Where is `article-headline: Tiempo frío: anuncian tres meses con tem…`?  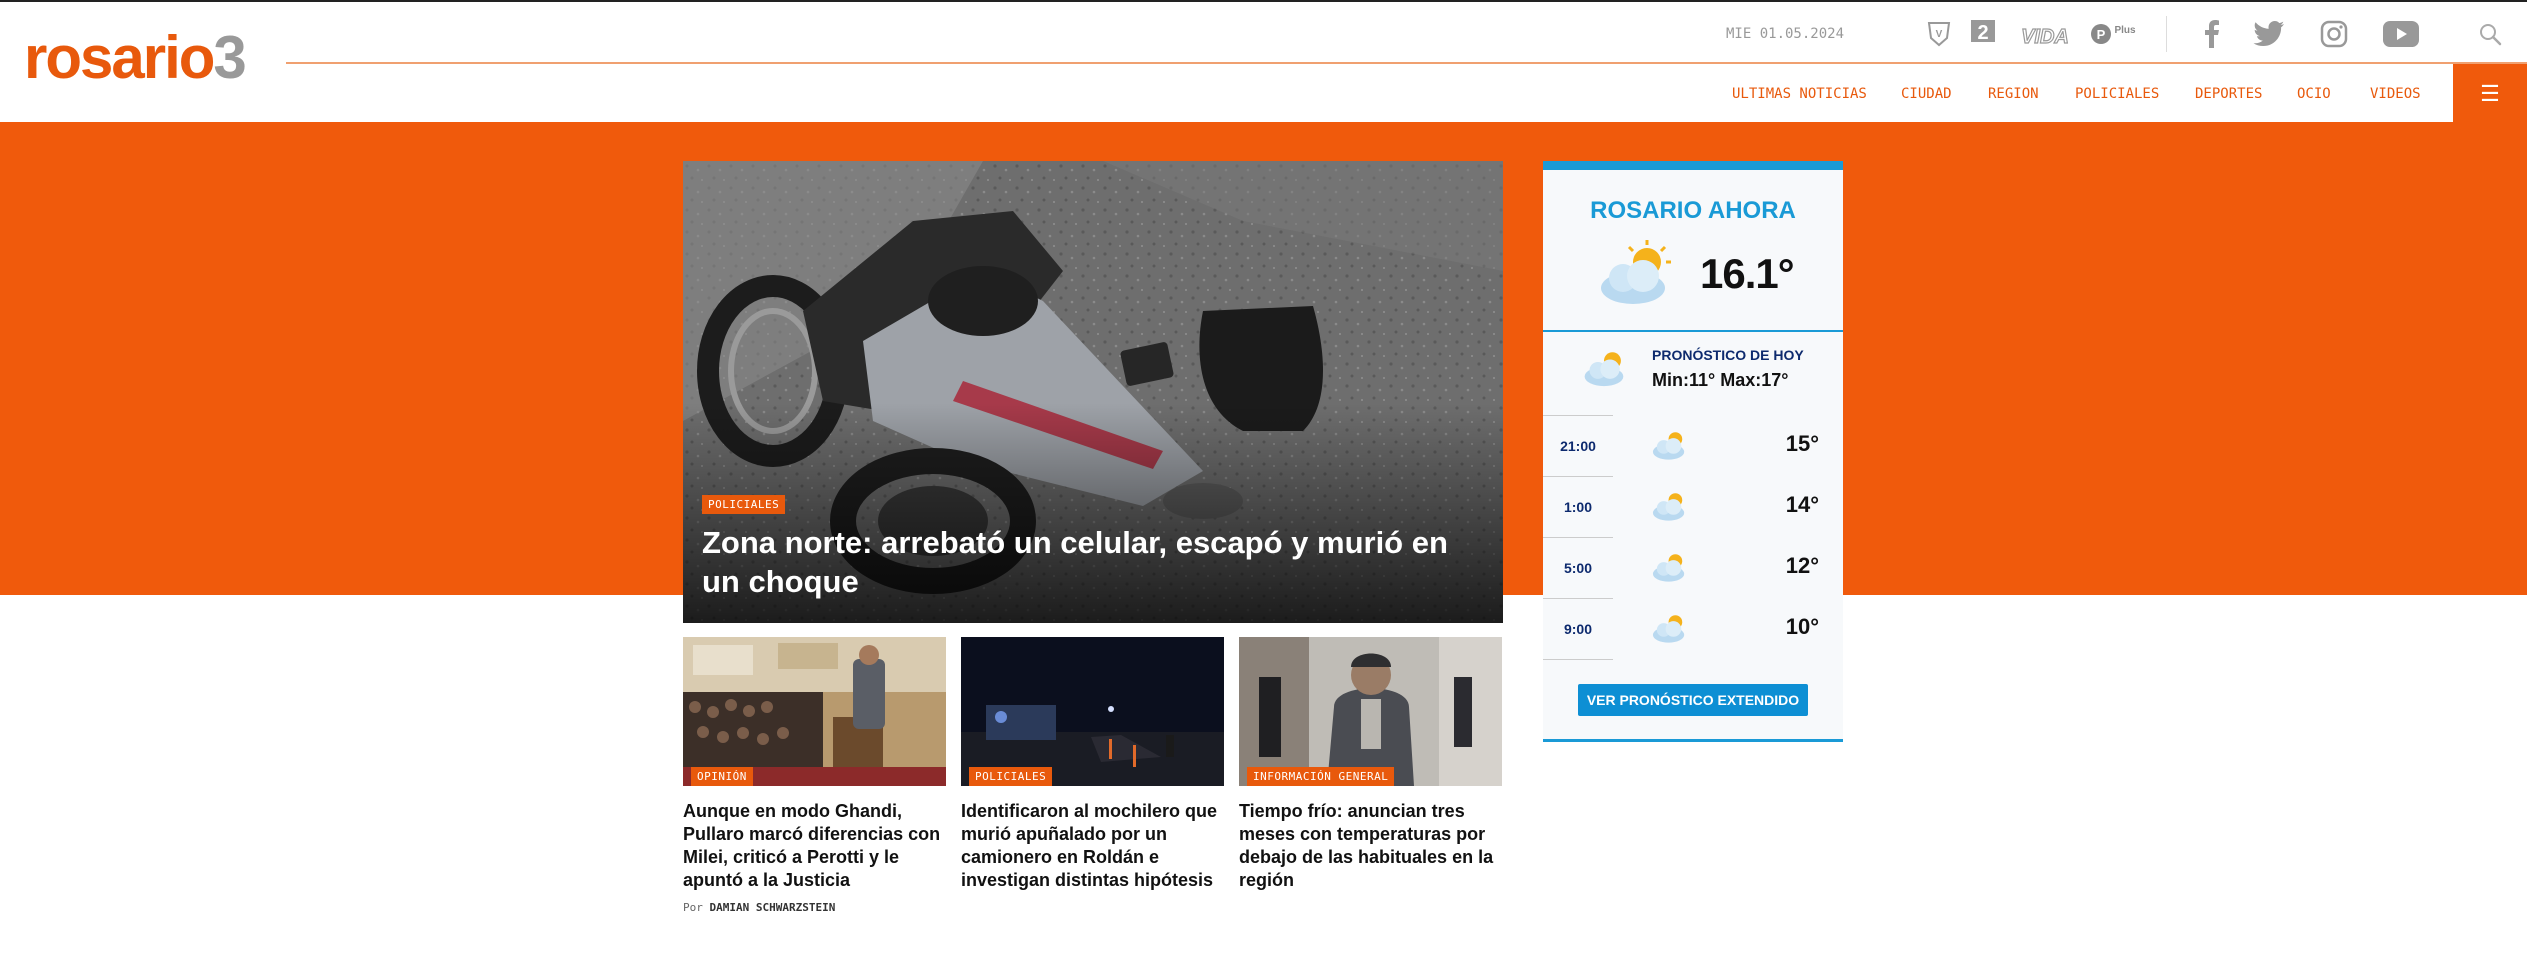
article-headline: Tiempo frío: anuncian tres meses con tem… is located at coordinates (1370, 846).